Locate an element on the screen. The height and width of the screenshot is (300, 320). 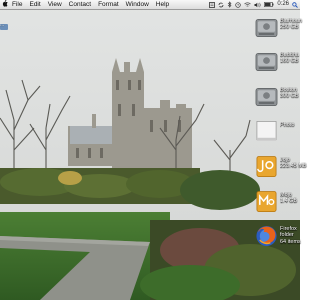
desktop-item-drive-1: Blurhoun 250 GB is located at coordinates (277, 31).